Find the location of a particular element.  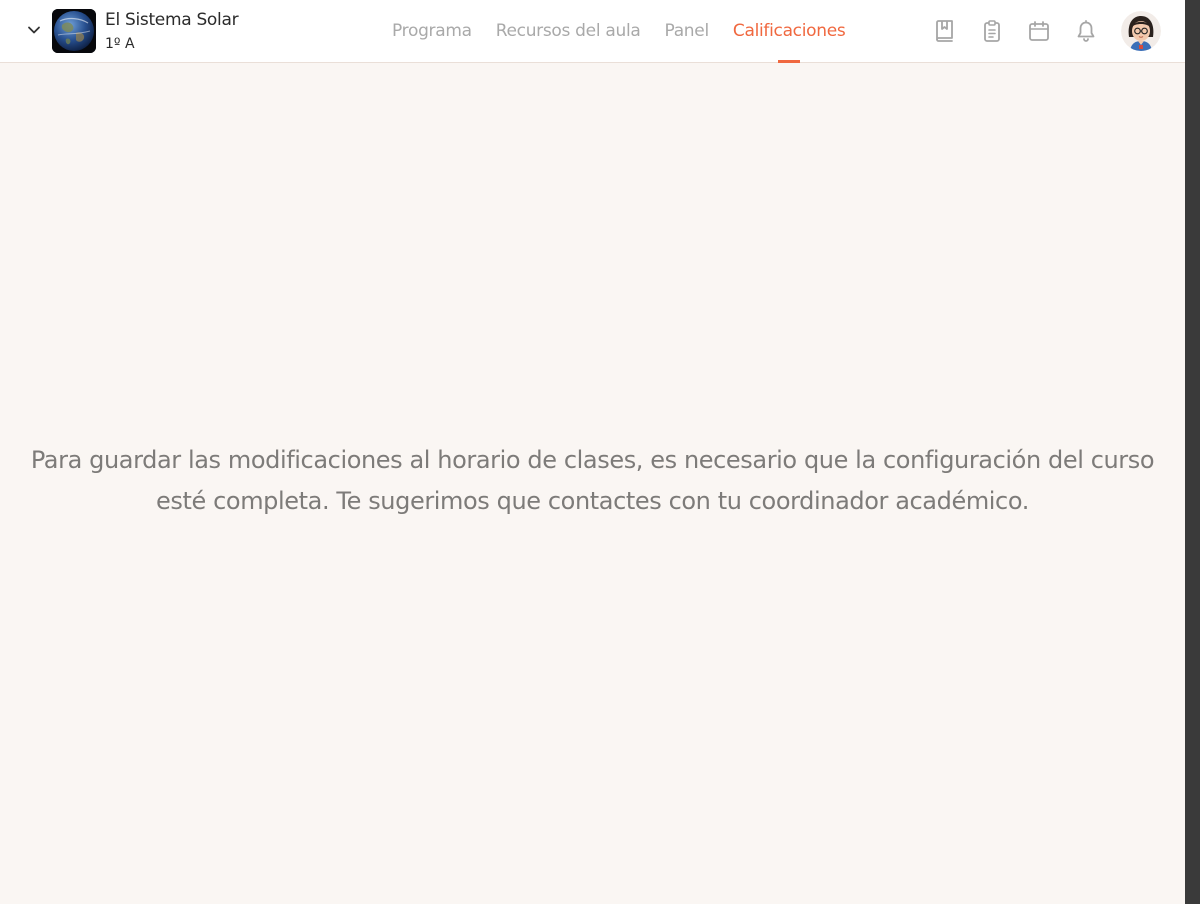

calendar-icon is located at coordinates (1039, 31).